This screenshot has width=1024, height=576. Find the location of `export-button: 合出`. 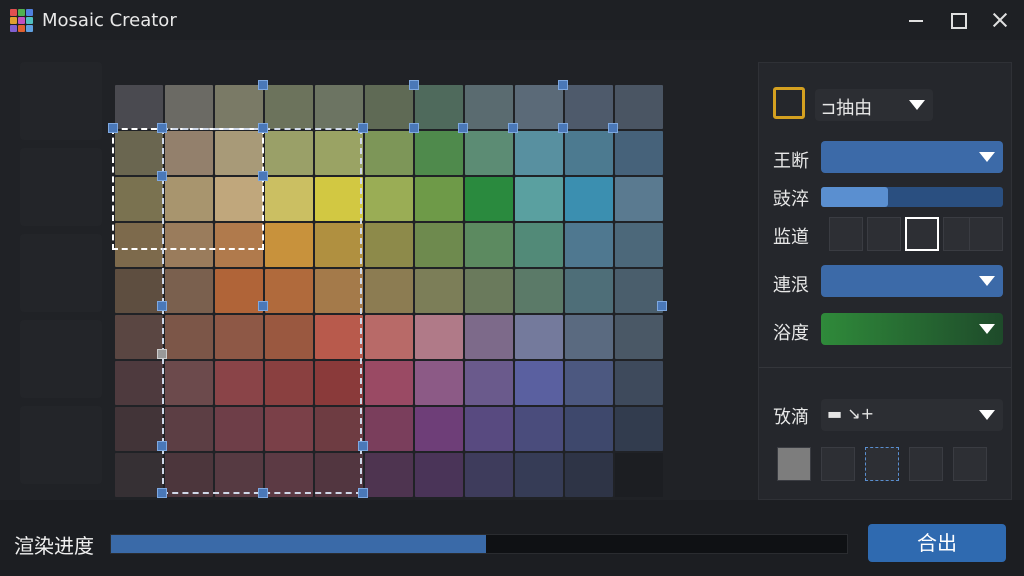

export-button: 合出 is located at coordinates (937, 543).